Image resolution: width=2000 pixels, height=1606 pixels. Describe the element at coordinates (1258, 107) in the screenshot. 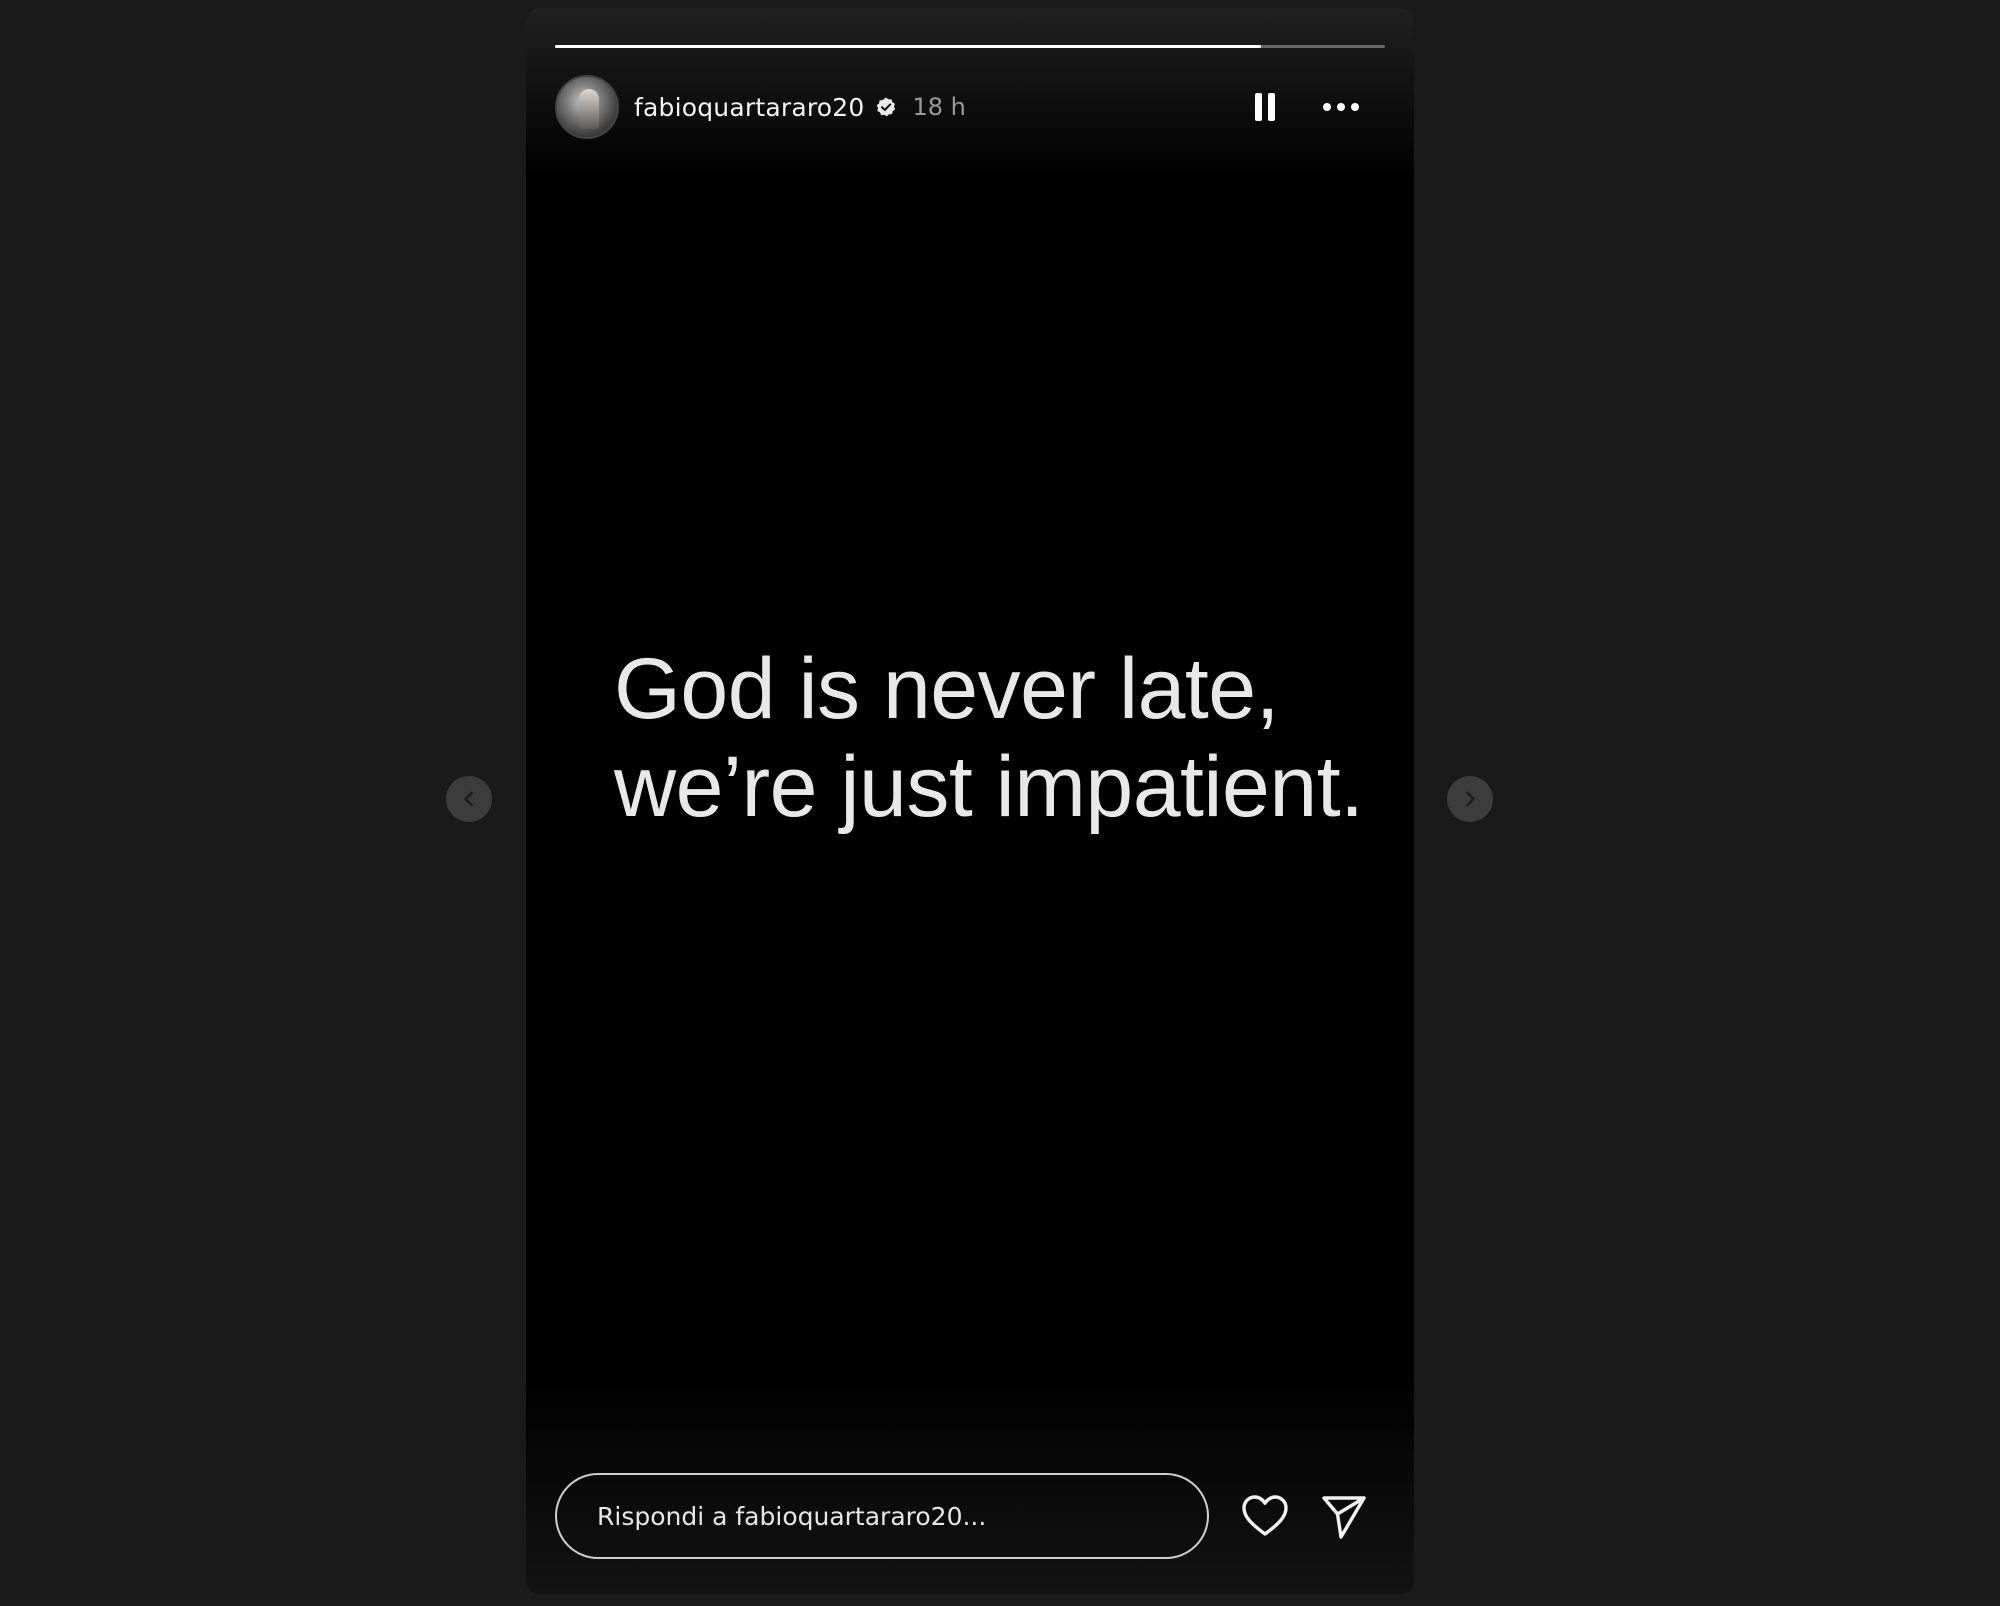

I see `pause-icon` at that location.